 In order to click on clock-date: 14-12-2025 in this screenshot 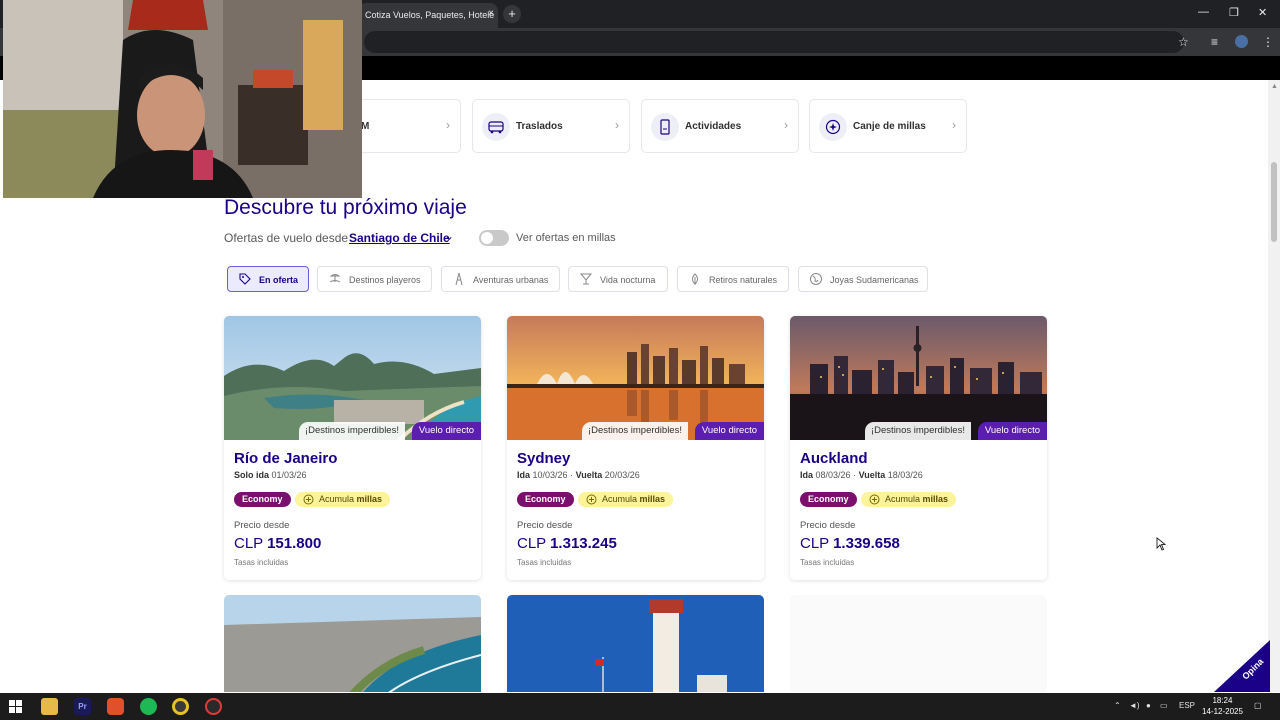, I will do `click(1222, 711)`.